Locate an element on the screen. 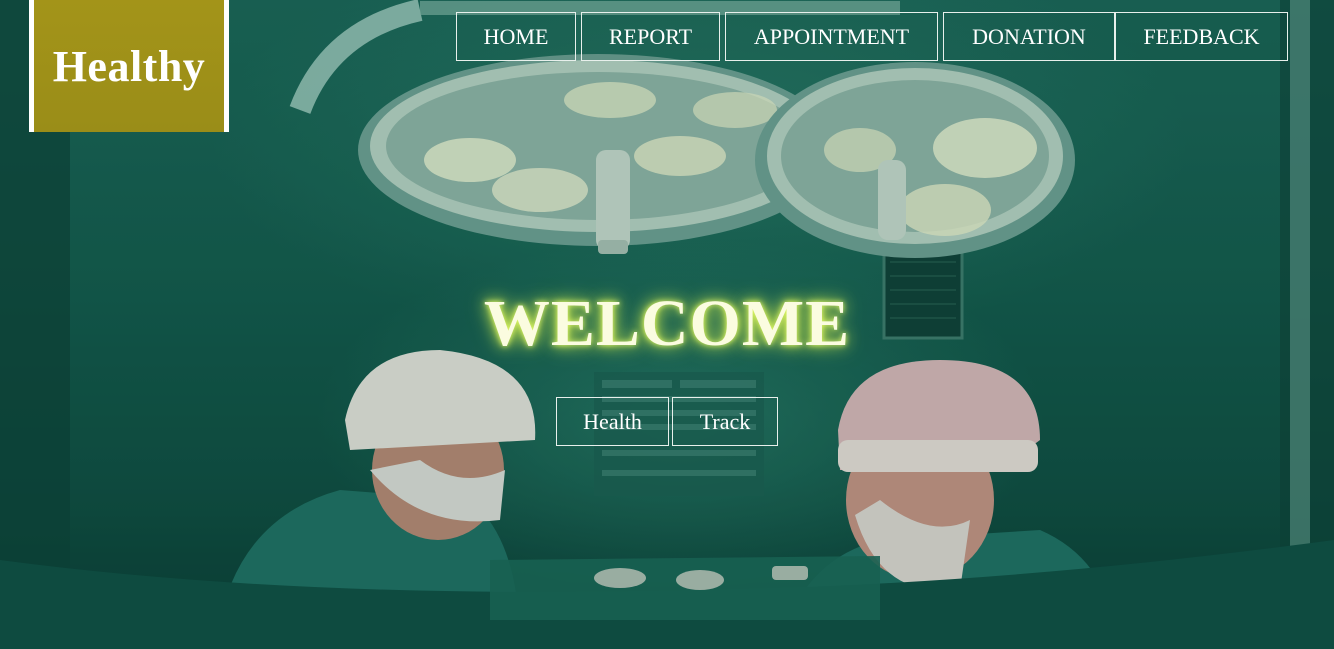 Image resolution: width=1334 pixels, height=649 pixels. nav-appointment: APPOINTMENT is located at coordinates (831, 36).